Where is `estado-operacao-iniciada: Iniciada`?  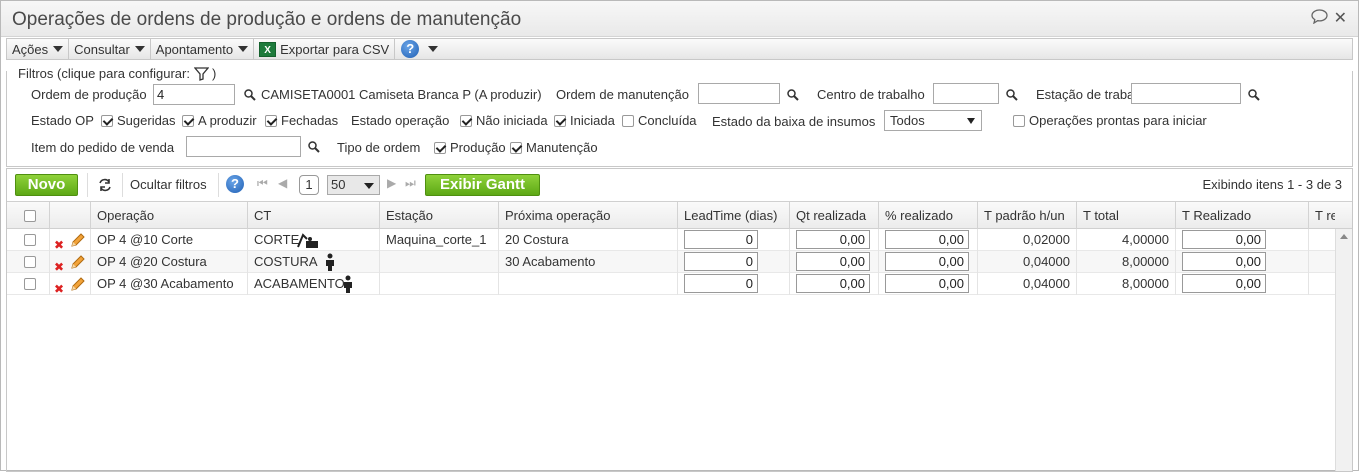
estado-operacao-iniciada: Iniciada is located at coordinates (584, 121).